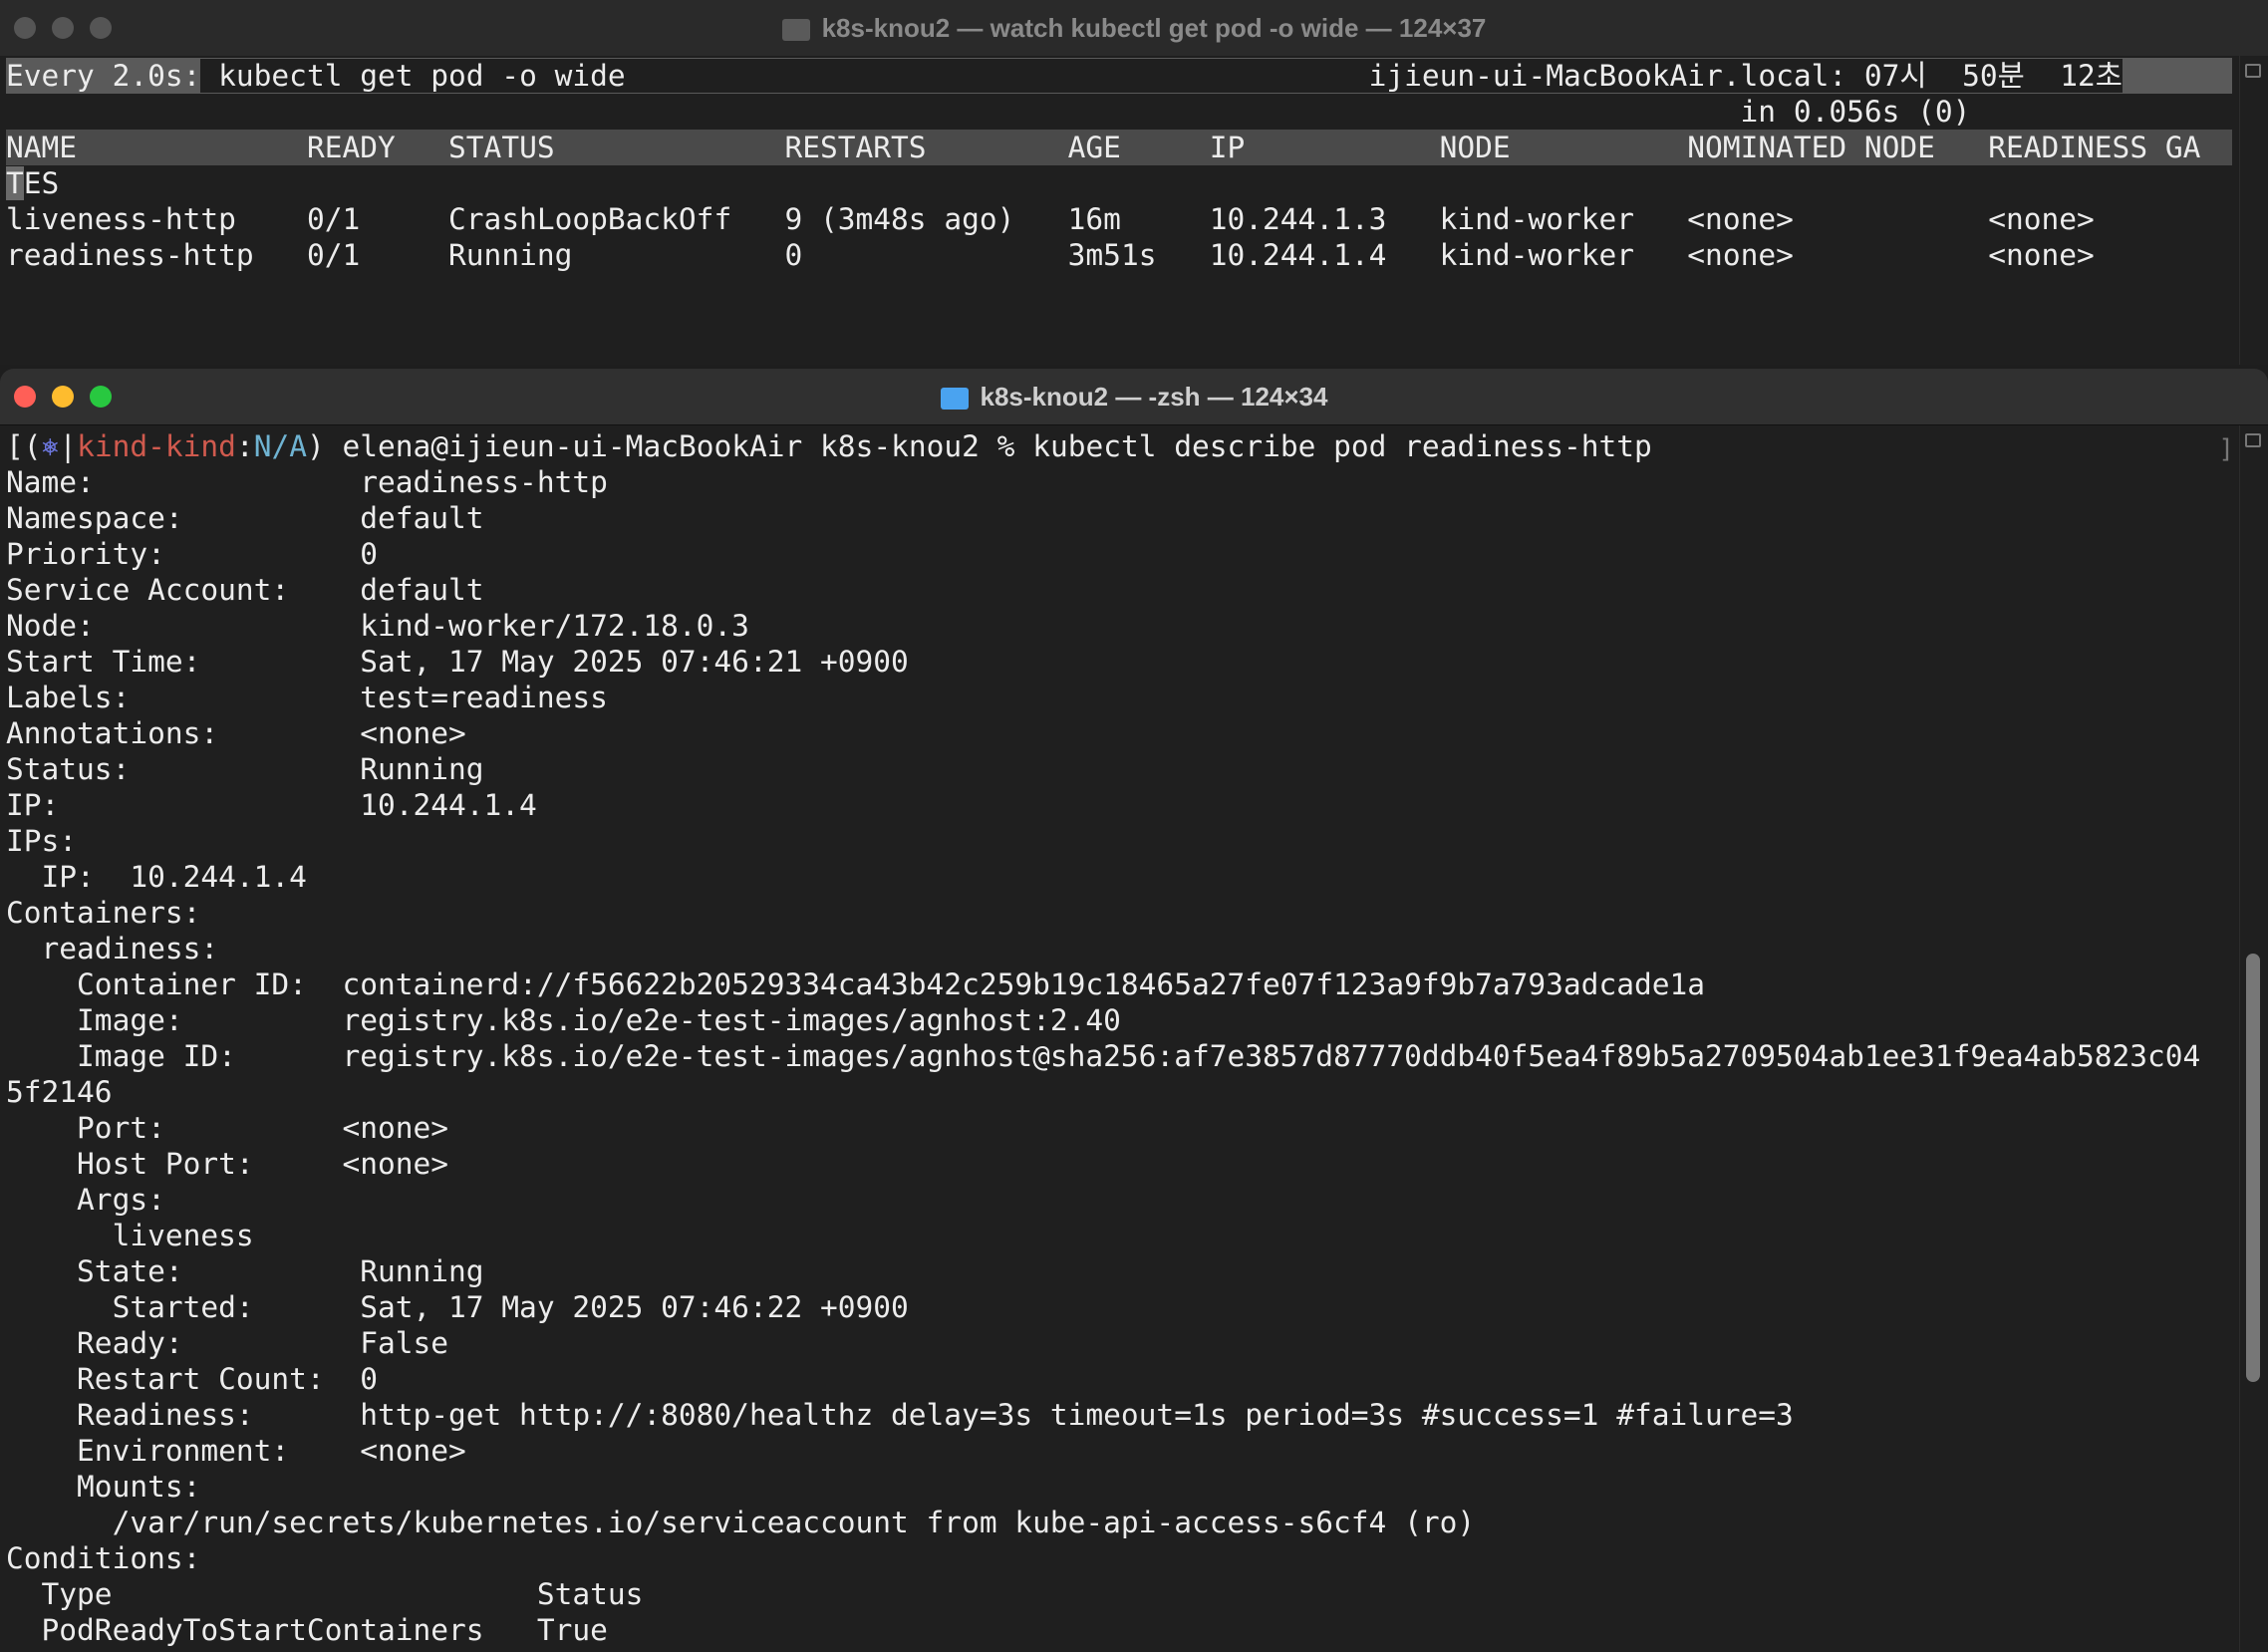 This screenshot has width=2268, height=1652. Describe the element at coordinates (1139, 219) in the screenshot. I see `pod-cell: 16m` at that location.